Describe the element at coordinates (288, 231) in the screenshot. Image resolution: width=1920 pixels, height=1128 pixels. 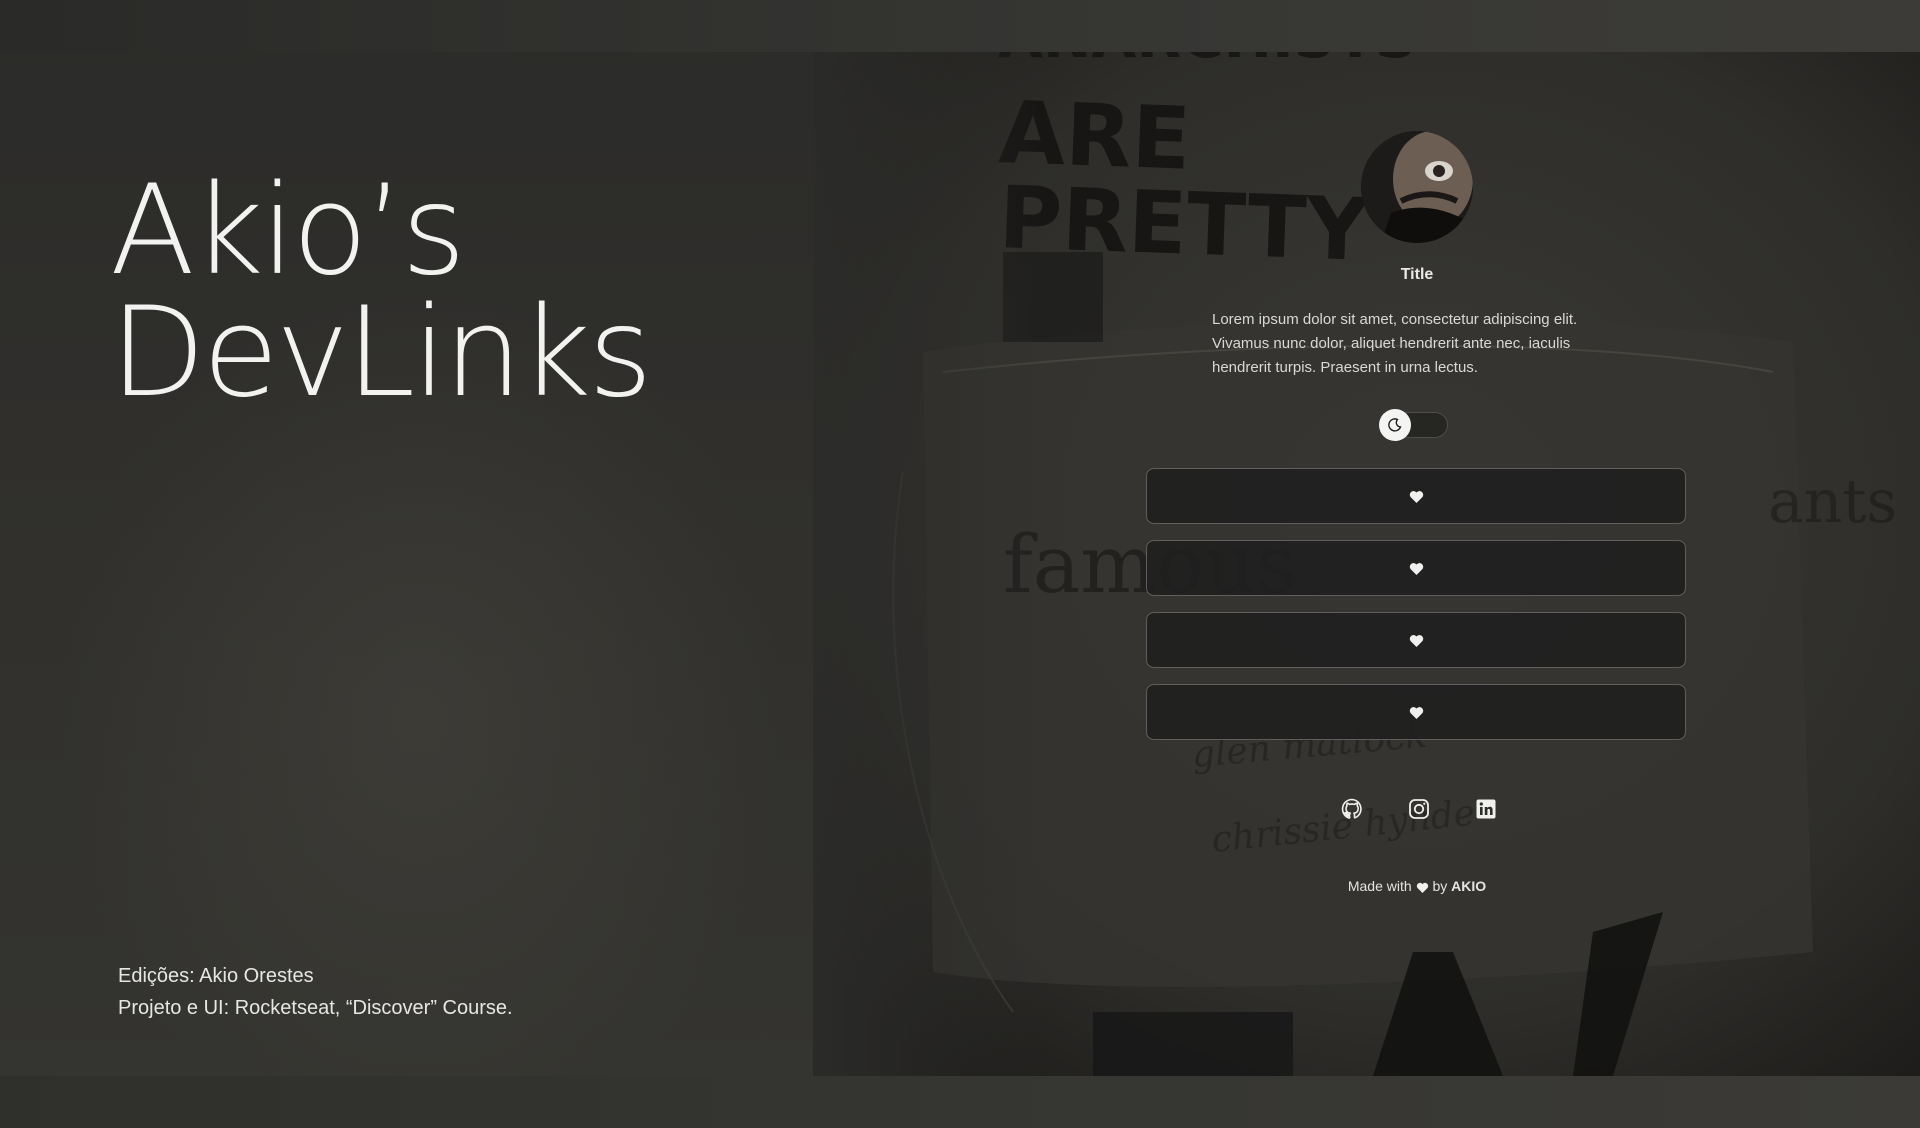
I see `hero-title-line1: Akio’s` at that location.